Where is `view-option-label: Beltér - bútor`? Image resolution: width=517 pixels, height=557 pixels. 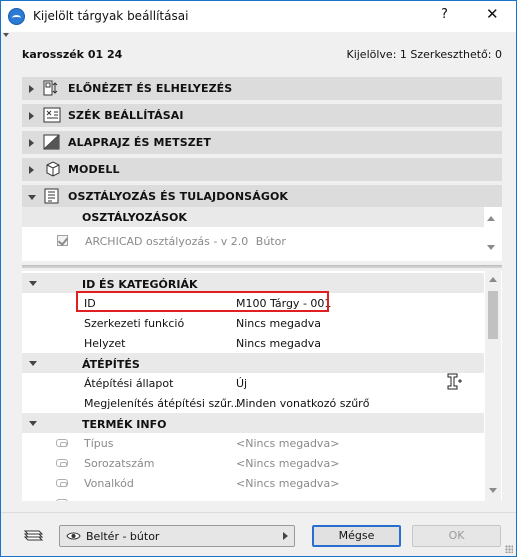 view-option-label: Beltér - bútor is located at coordinates (123, 536).